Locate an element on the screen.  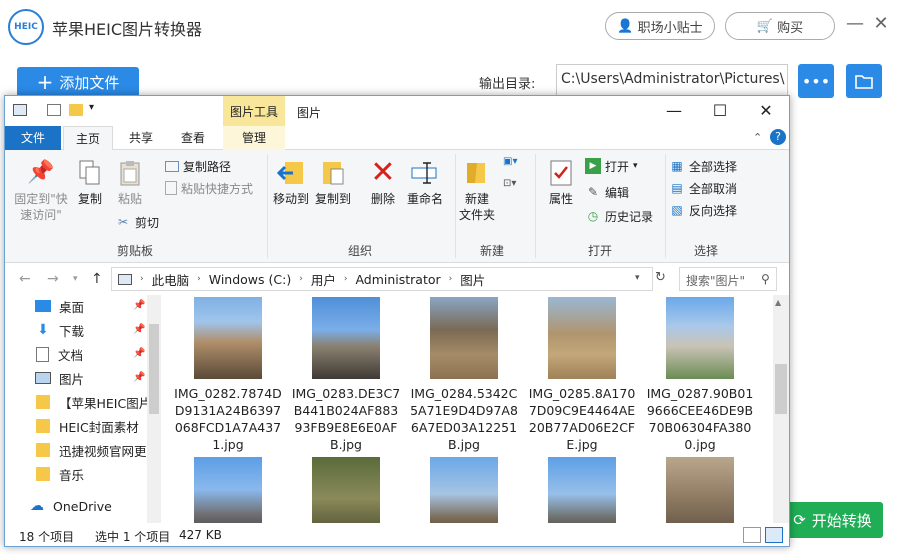
tips-button: 👤 职场小贴士 is located at coordinates (660, 26).